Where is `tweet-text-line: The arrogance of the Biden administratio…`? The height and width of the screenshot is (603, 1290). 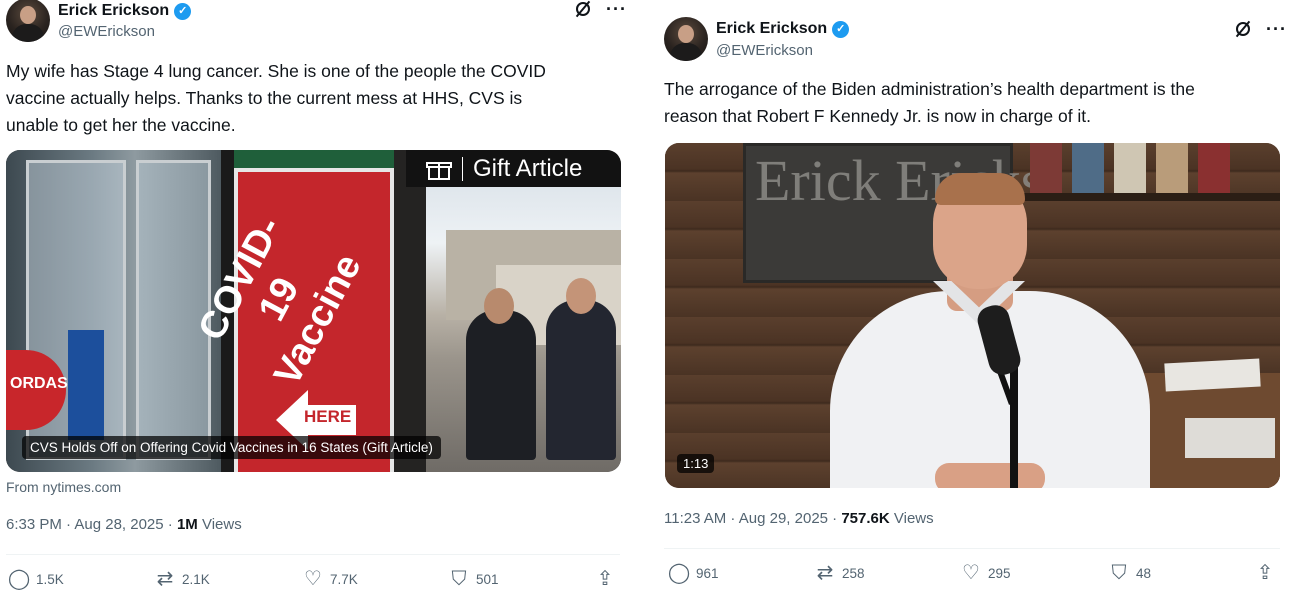
tweet-text-line: The arrogance of the Biden administratio… is located at coordinates (929, 89).